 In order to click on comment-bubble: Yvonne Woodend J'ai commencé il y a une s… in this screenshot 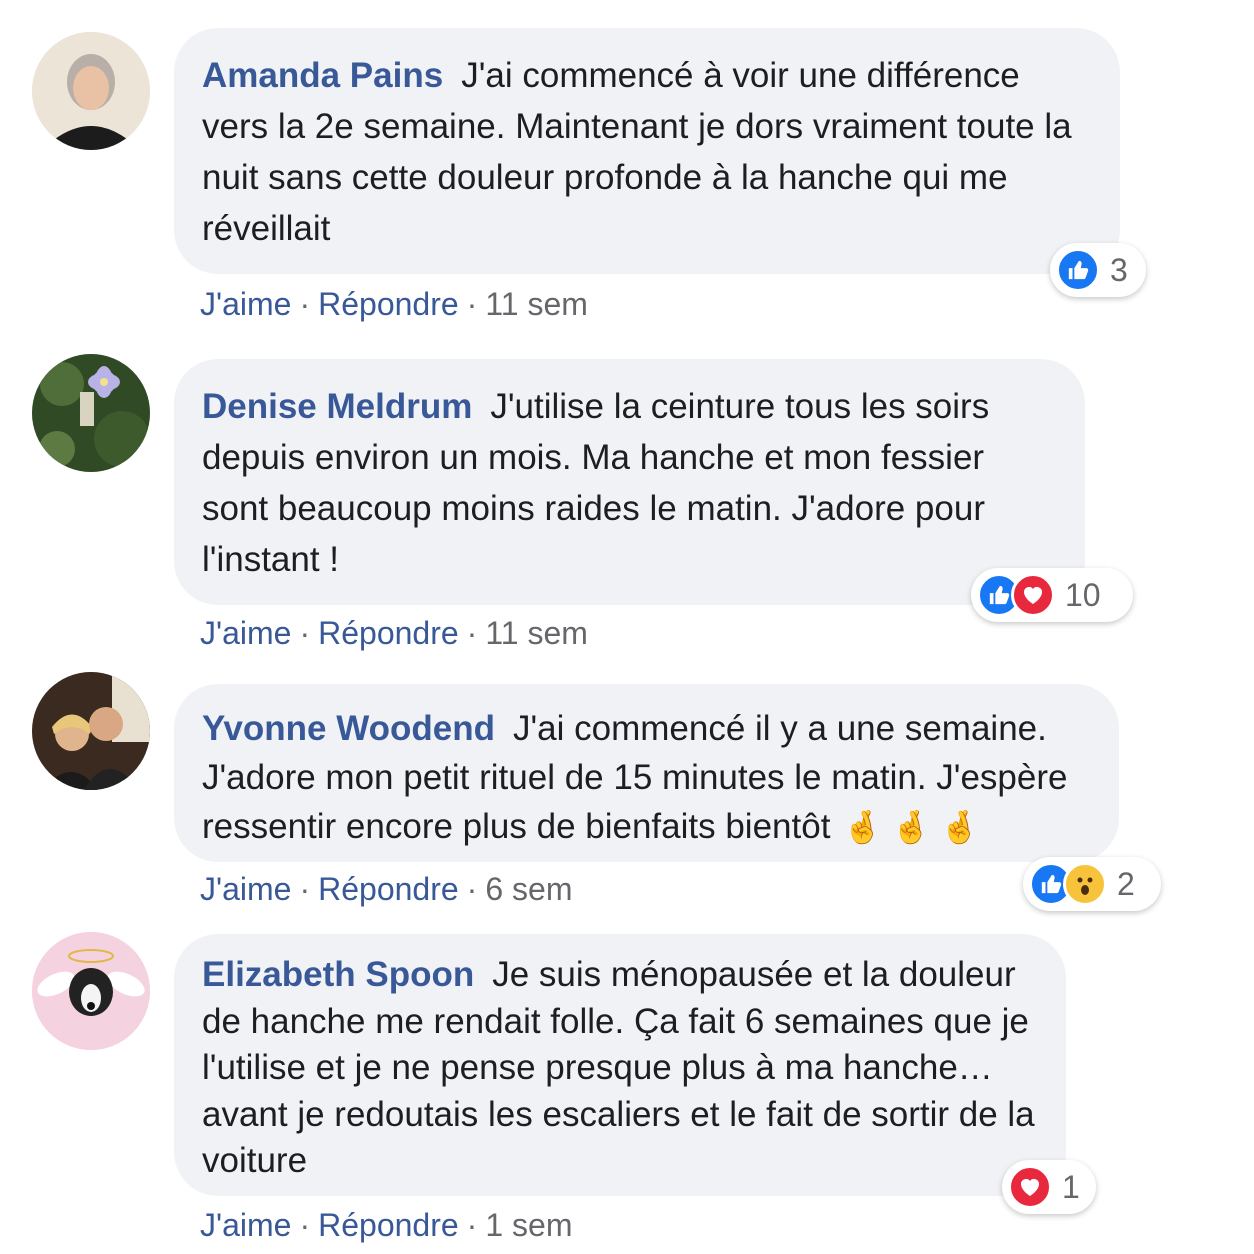, I will do `click(646, 773)`.